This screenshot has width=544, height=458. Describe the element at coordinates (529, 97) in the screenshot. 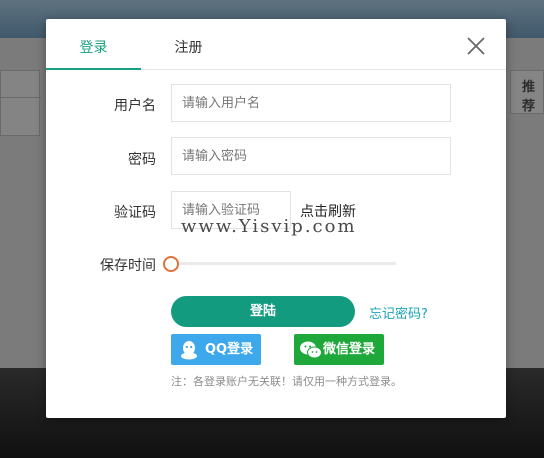

I see `background-right-panel-header: 推荐` at that location.